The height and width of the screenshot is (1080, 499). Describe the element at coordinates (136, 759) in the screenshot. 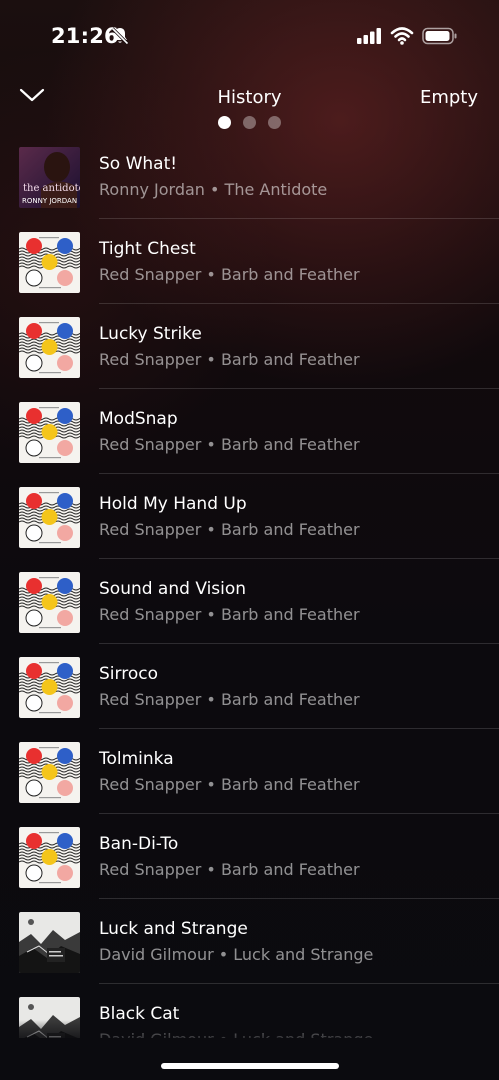

I see `track-title: Tolminka` at that location.